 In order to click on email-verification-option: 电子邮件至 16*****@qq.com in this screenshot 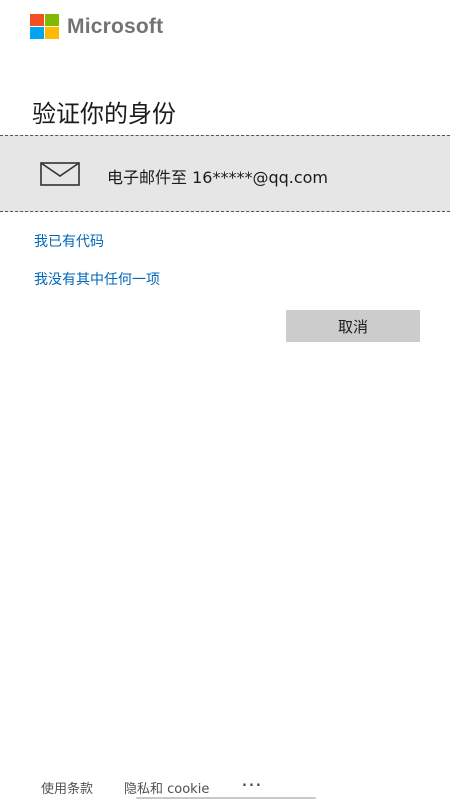, I will do `click(225, 173)`.